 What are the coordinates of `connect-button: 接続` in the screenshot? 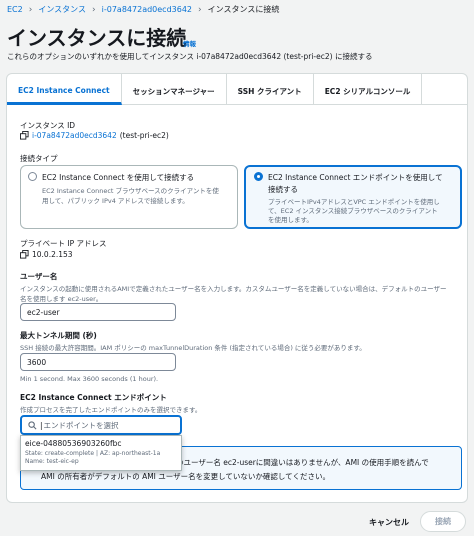 It's located at (443, 521).